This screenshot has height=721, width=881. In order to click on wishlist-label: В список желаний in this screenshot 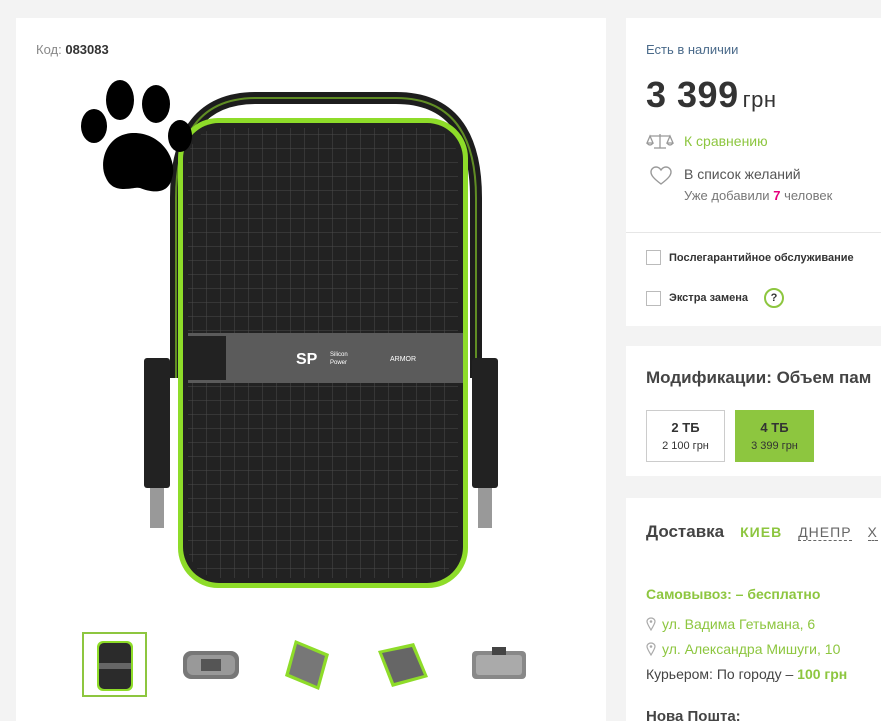, I will do `click(742, 174)`.